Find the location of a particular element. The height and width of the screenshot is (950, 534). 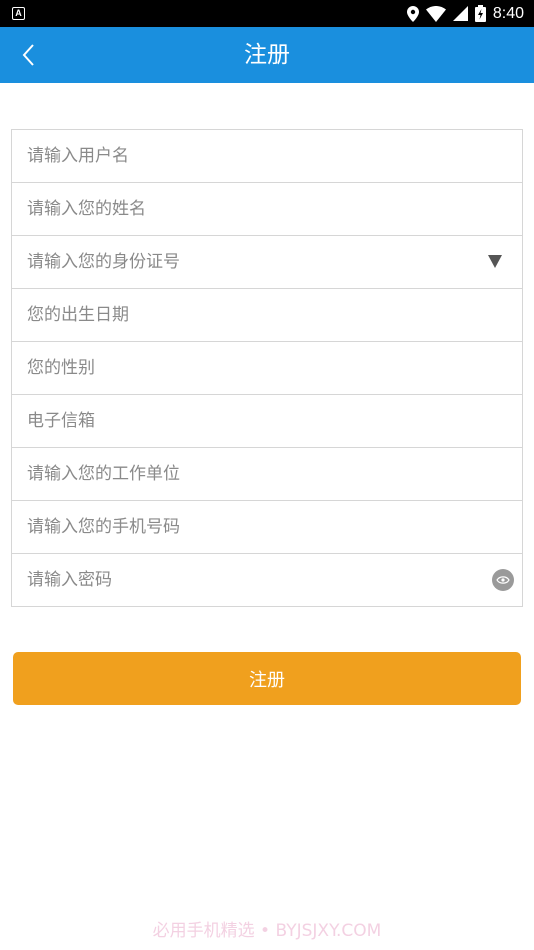

clock: 8:40 is located at coordinates (508, 13).